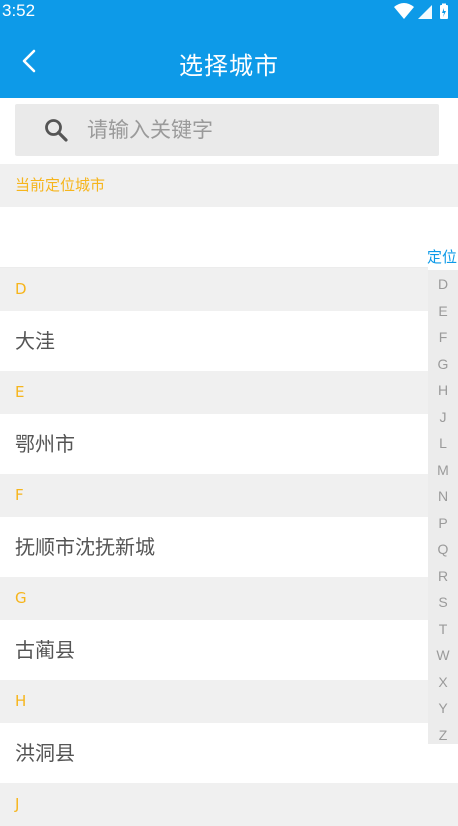  What do you see at coordinates (443, 655) in the screenshot?
I see `index-letter-w: W` at bounding box center [443, 655].